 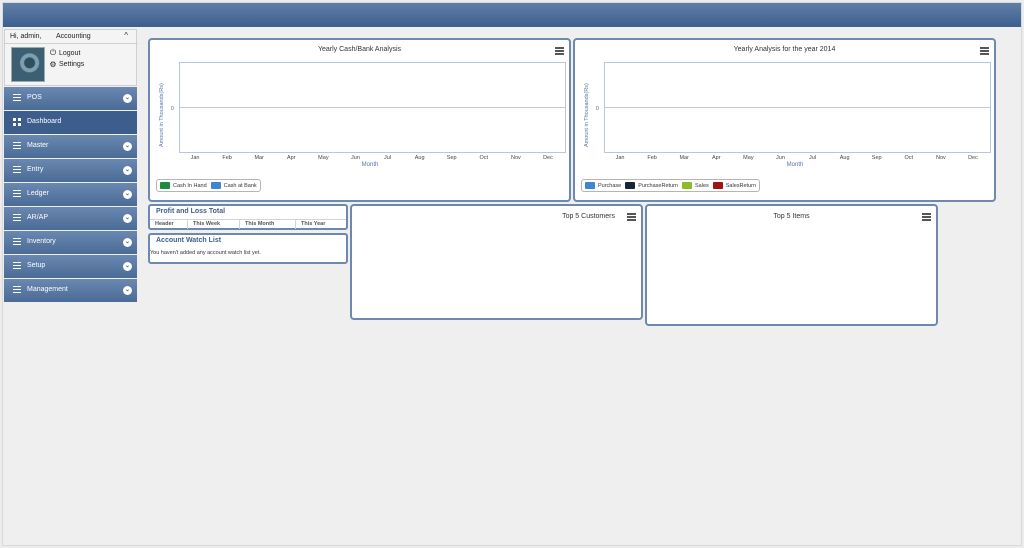 I want to click on column-header: Header, so click(x=169, y=224).